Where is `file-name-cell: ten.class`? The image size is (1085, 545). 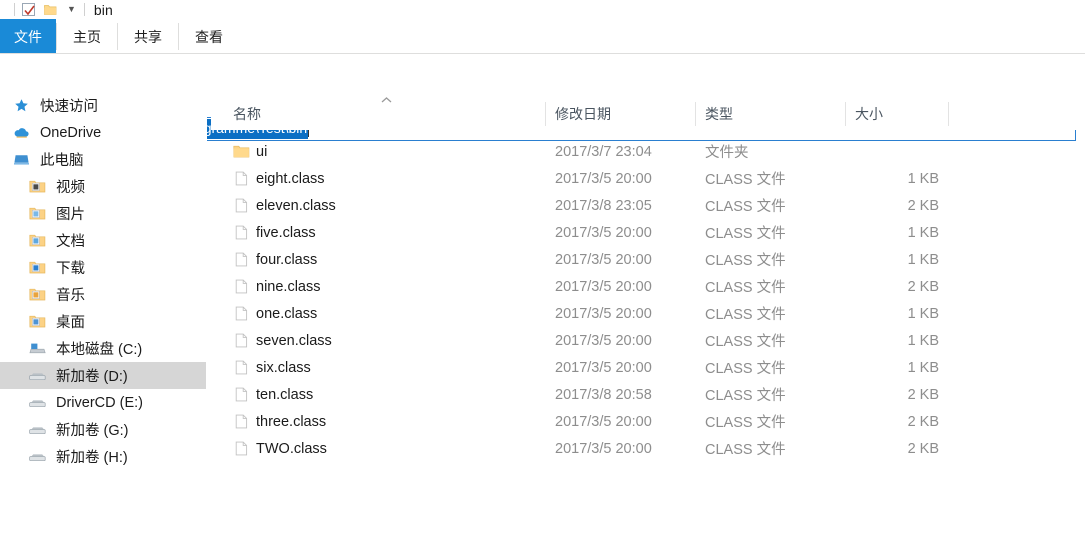
file-name-cell: ten.class is located at coordinates (285, 394).